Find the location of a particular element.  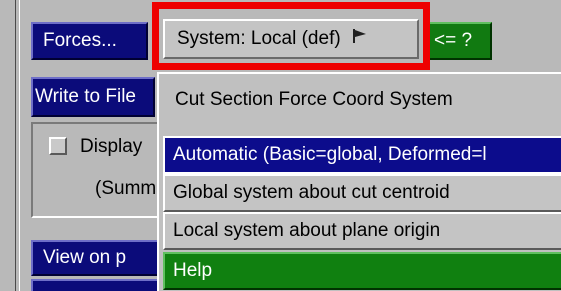

menu-item-automatic: Automatic (Basic=global, Deformed=l is located at coordinates (362, 155).